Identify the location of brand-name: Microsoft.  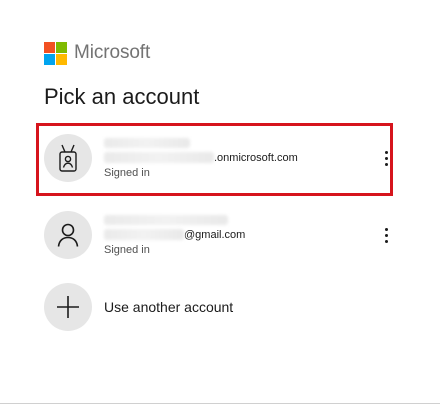
(112, 52).